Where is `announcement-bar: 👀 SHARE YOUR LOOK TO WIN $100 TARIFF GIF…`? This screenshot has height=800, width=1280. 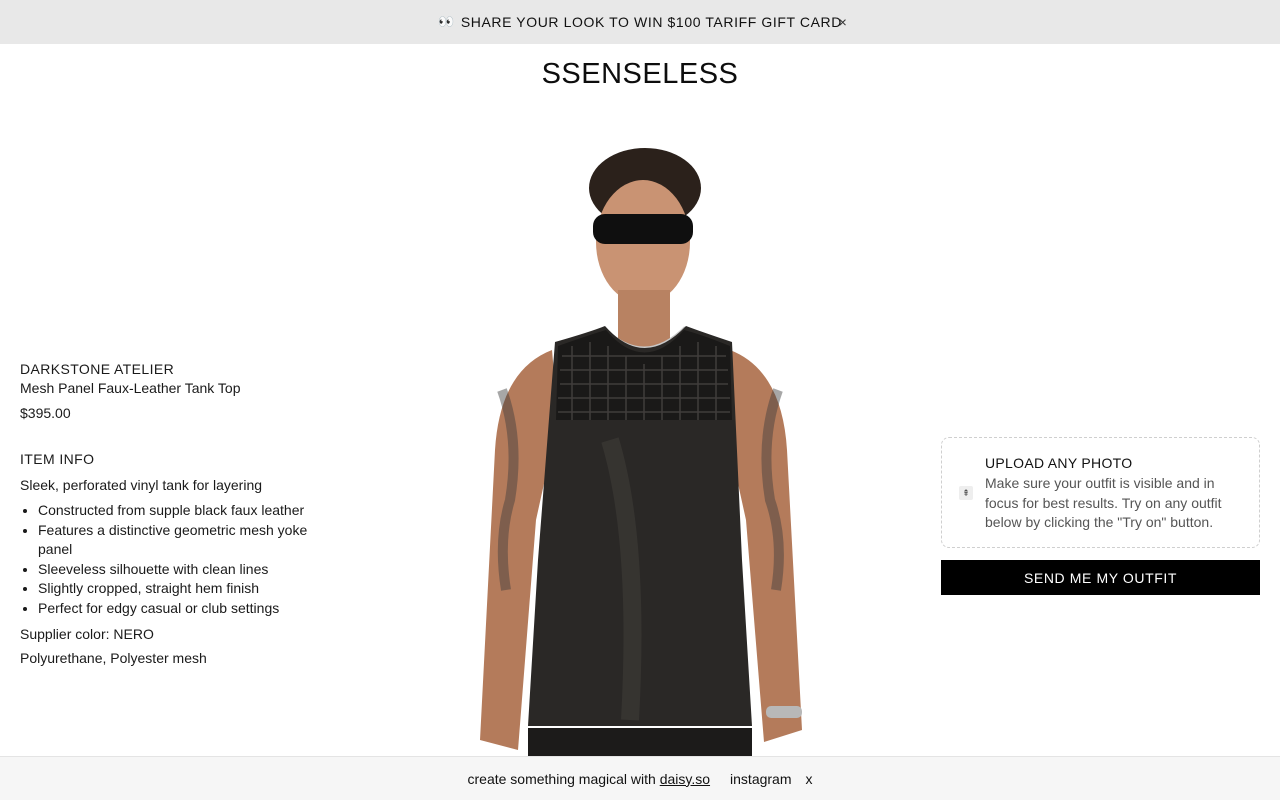
announcement-bar: 👀 SHARE YOUR LOOK TO WIN $100 TARIFF GIF… is located at coordinates (640, 22).